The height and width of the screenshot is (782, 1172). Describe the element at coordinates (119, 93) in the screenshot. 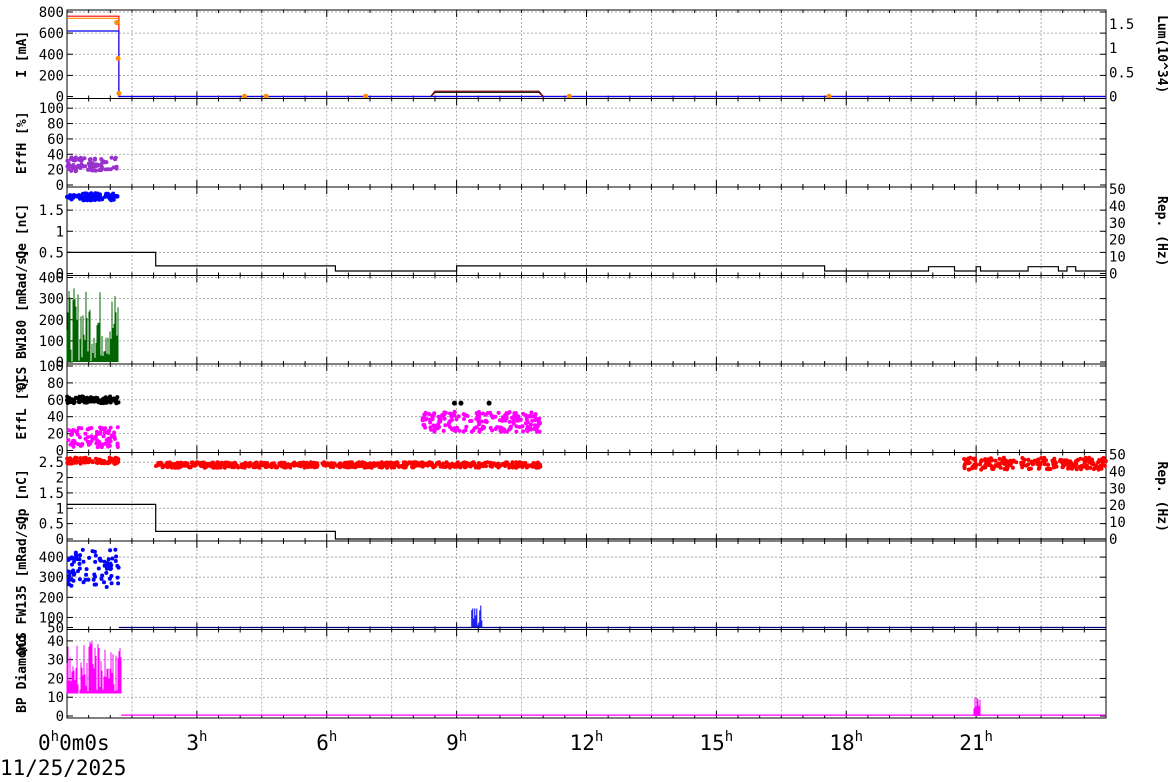

I see `series-current-3-point` at that location.